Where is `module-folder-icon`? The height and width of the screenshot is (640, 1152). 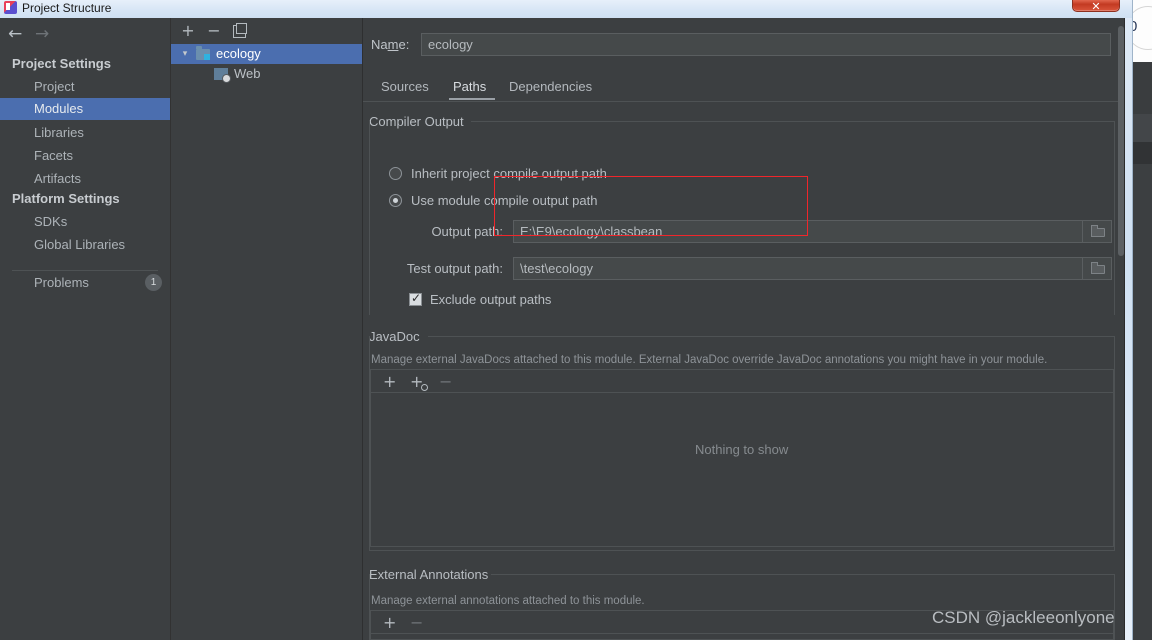 module-folder-icon is located at coordinates (203, 53).